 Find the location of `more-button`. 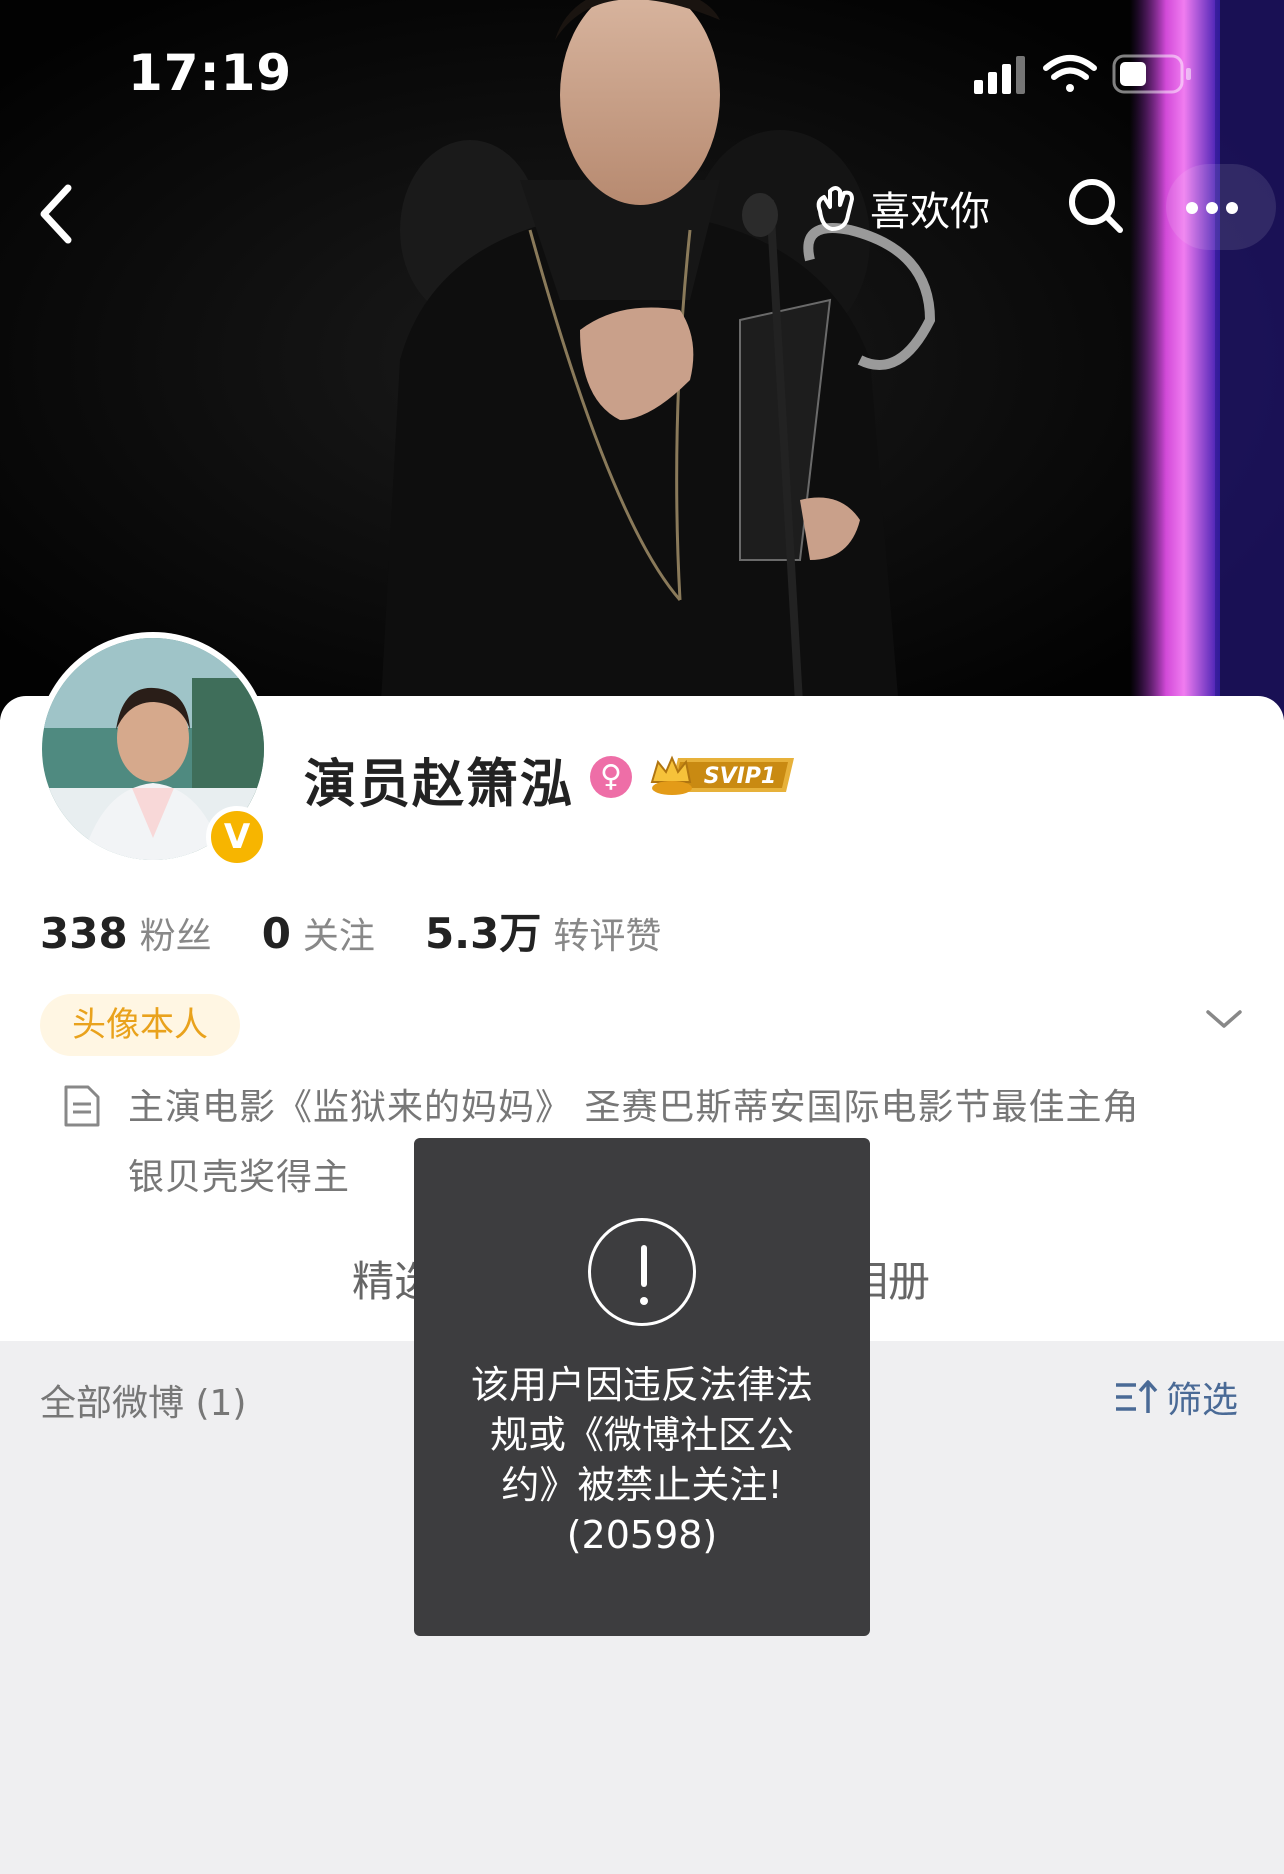

more-button is located at coordinates (1221, 207).